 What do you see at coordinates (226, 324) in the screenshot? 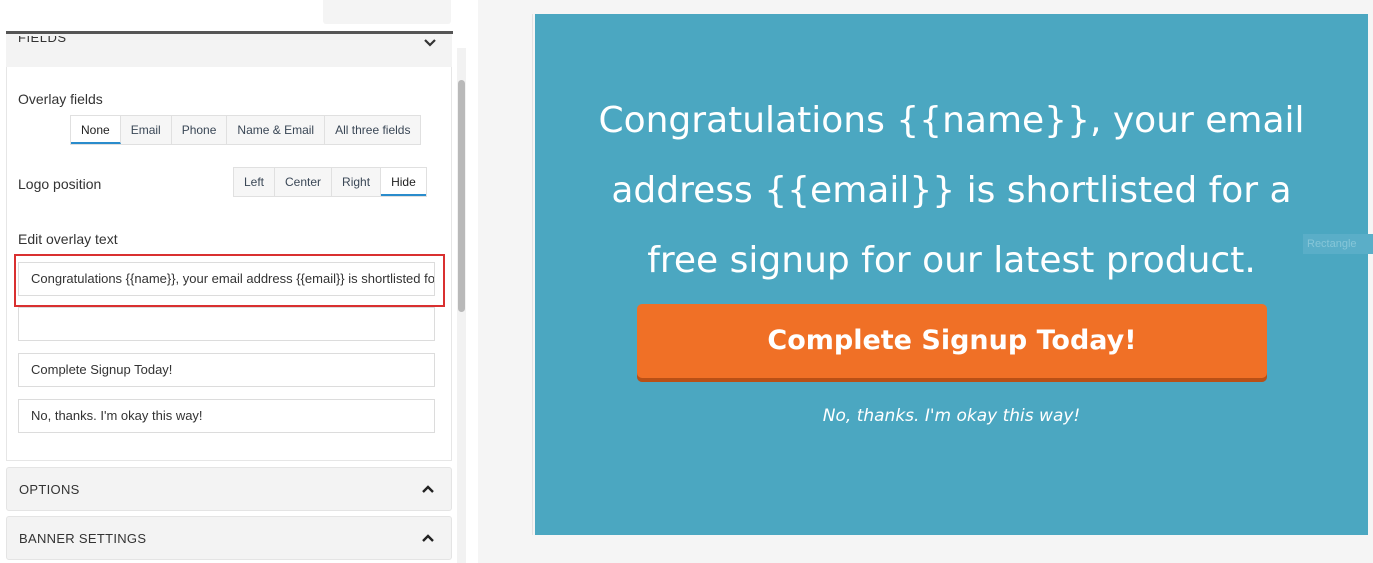
I see `second-text-input` at bounding box center [226, 324].